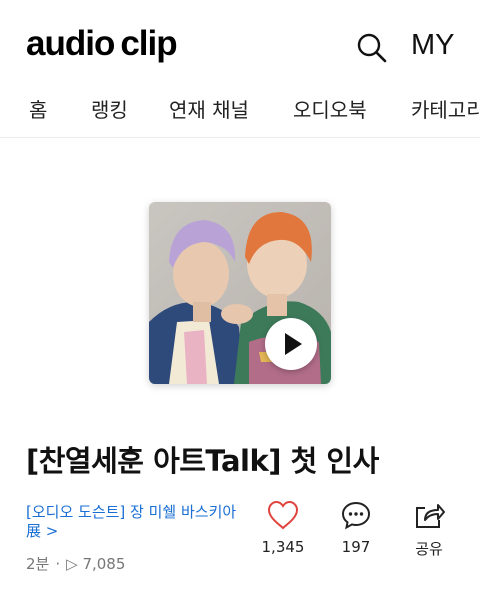  Describe the element at coordinates (109, 108) in the screenshot. I see `tab-ranking: 랭킹` at that location.